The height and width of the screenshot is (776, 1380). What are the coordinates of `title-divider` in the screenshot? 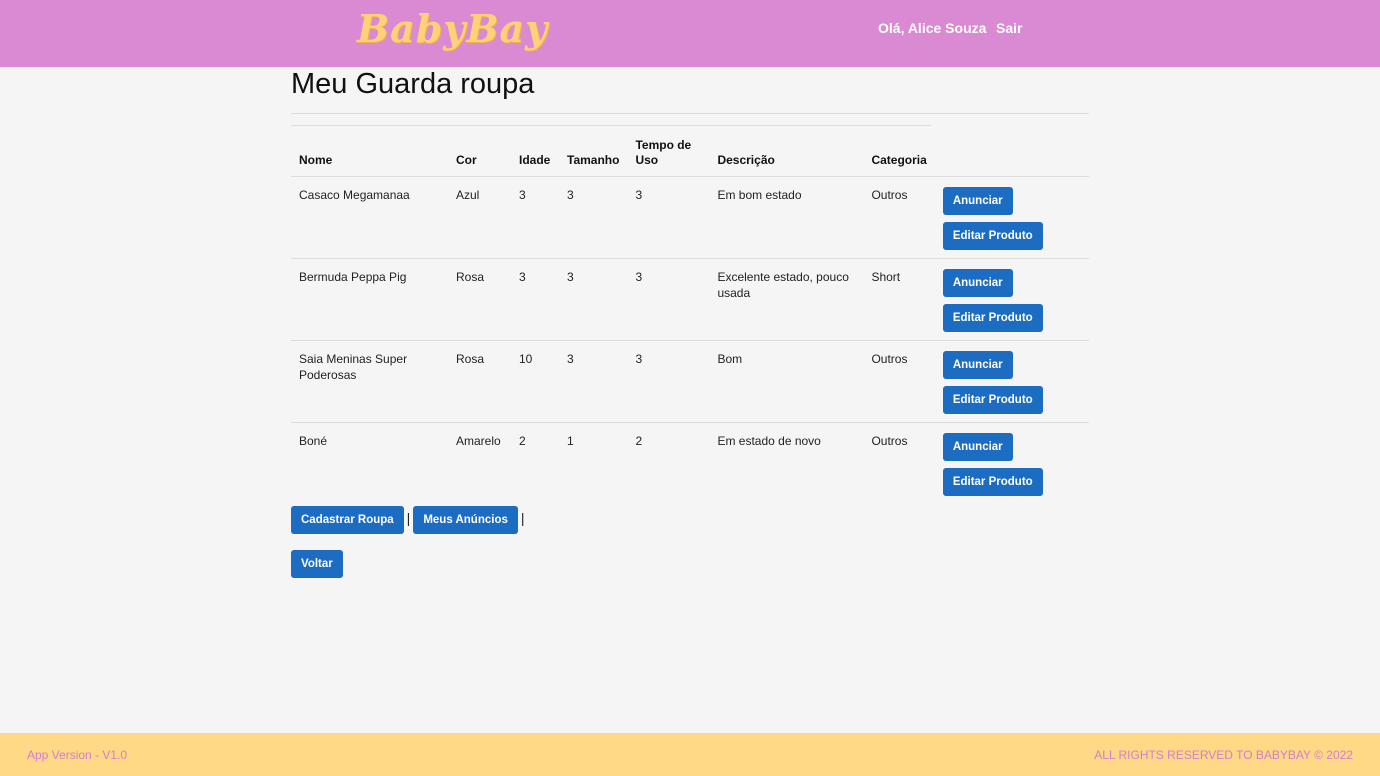 It's located at (690, 113).